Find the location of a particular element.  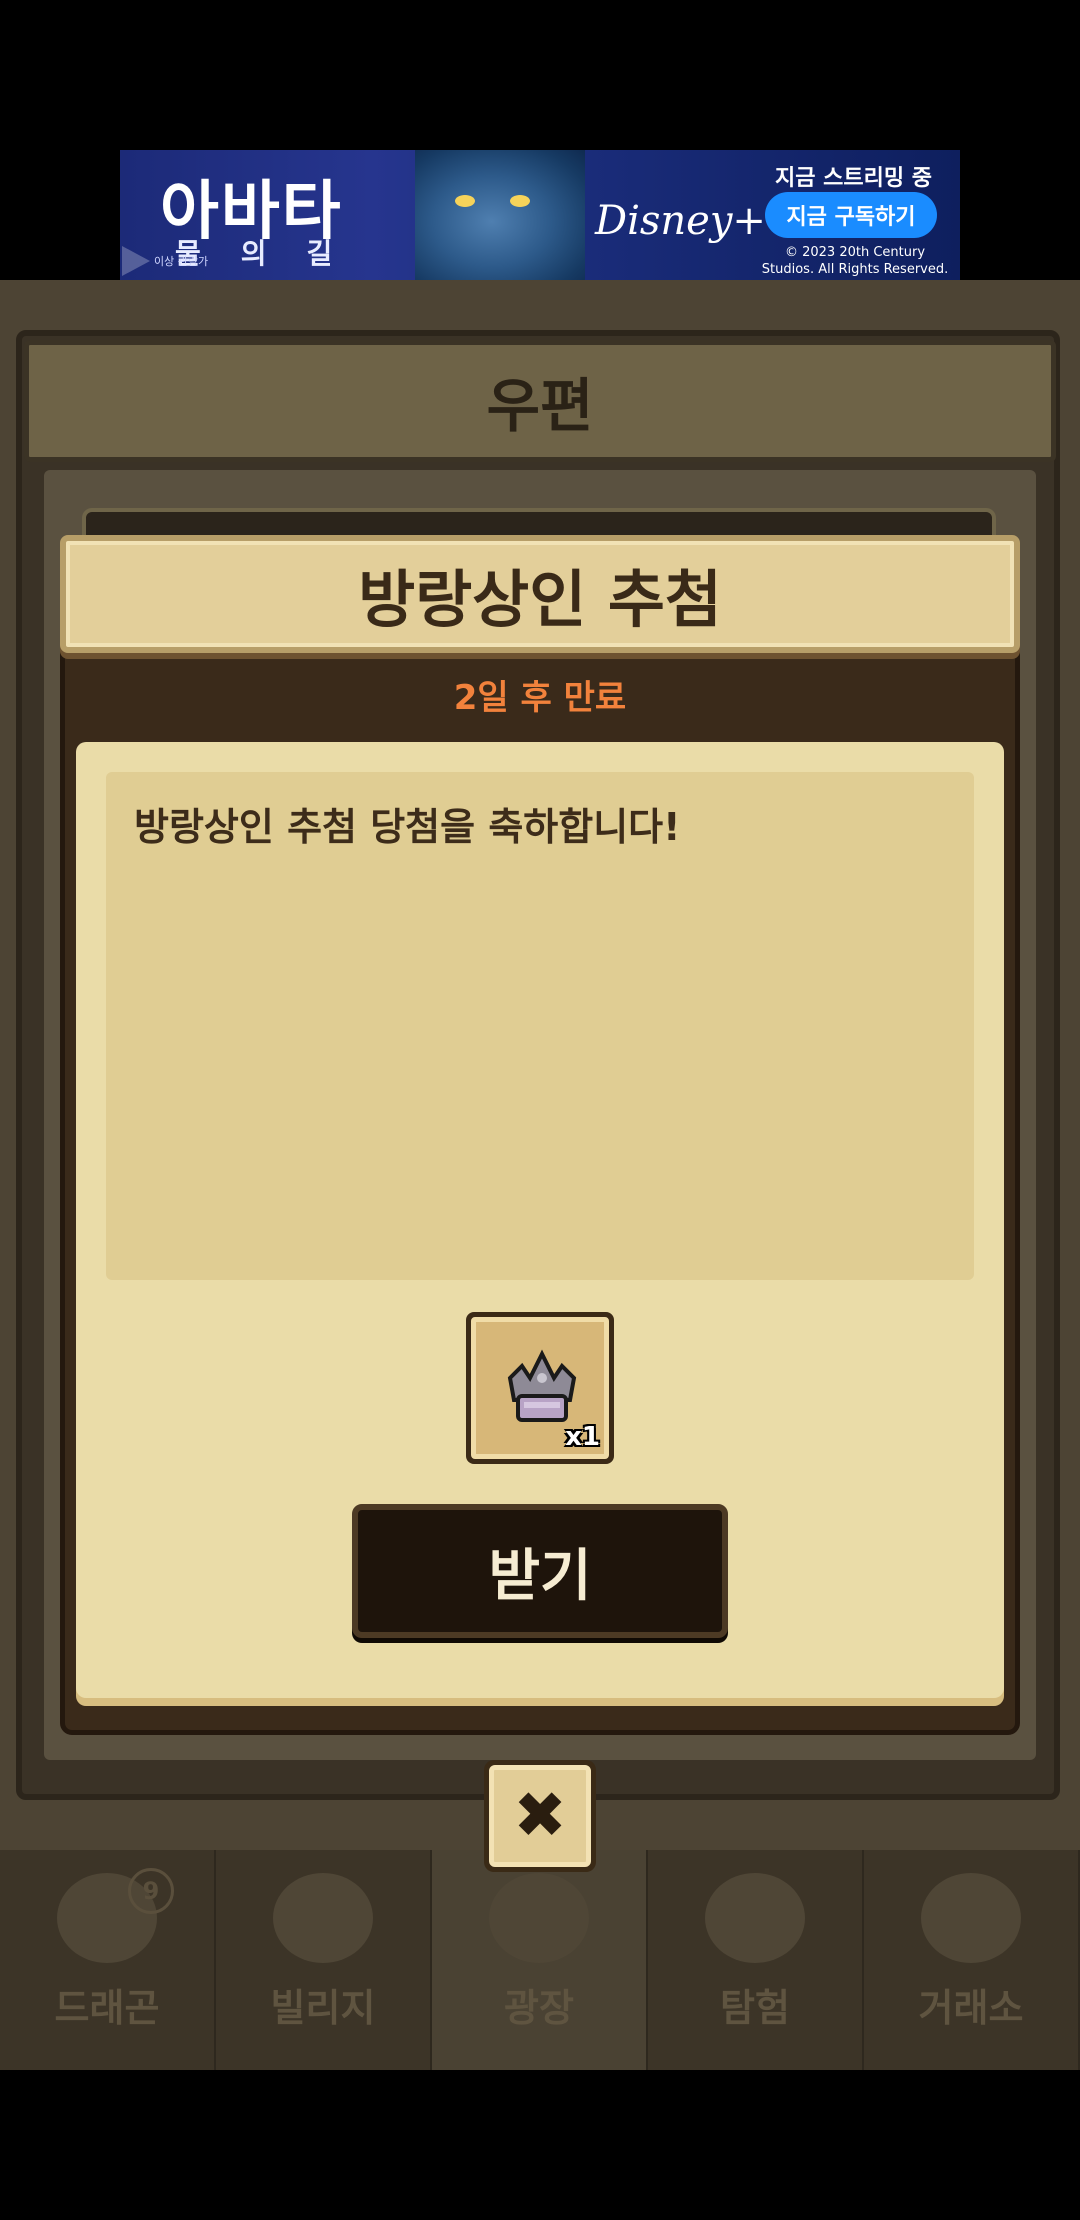

nav-item-exchange: 거래소 is located at coordinates (972, 1960).